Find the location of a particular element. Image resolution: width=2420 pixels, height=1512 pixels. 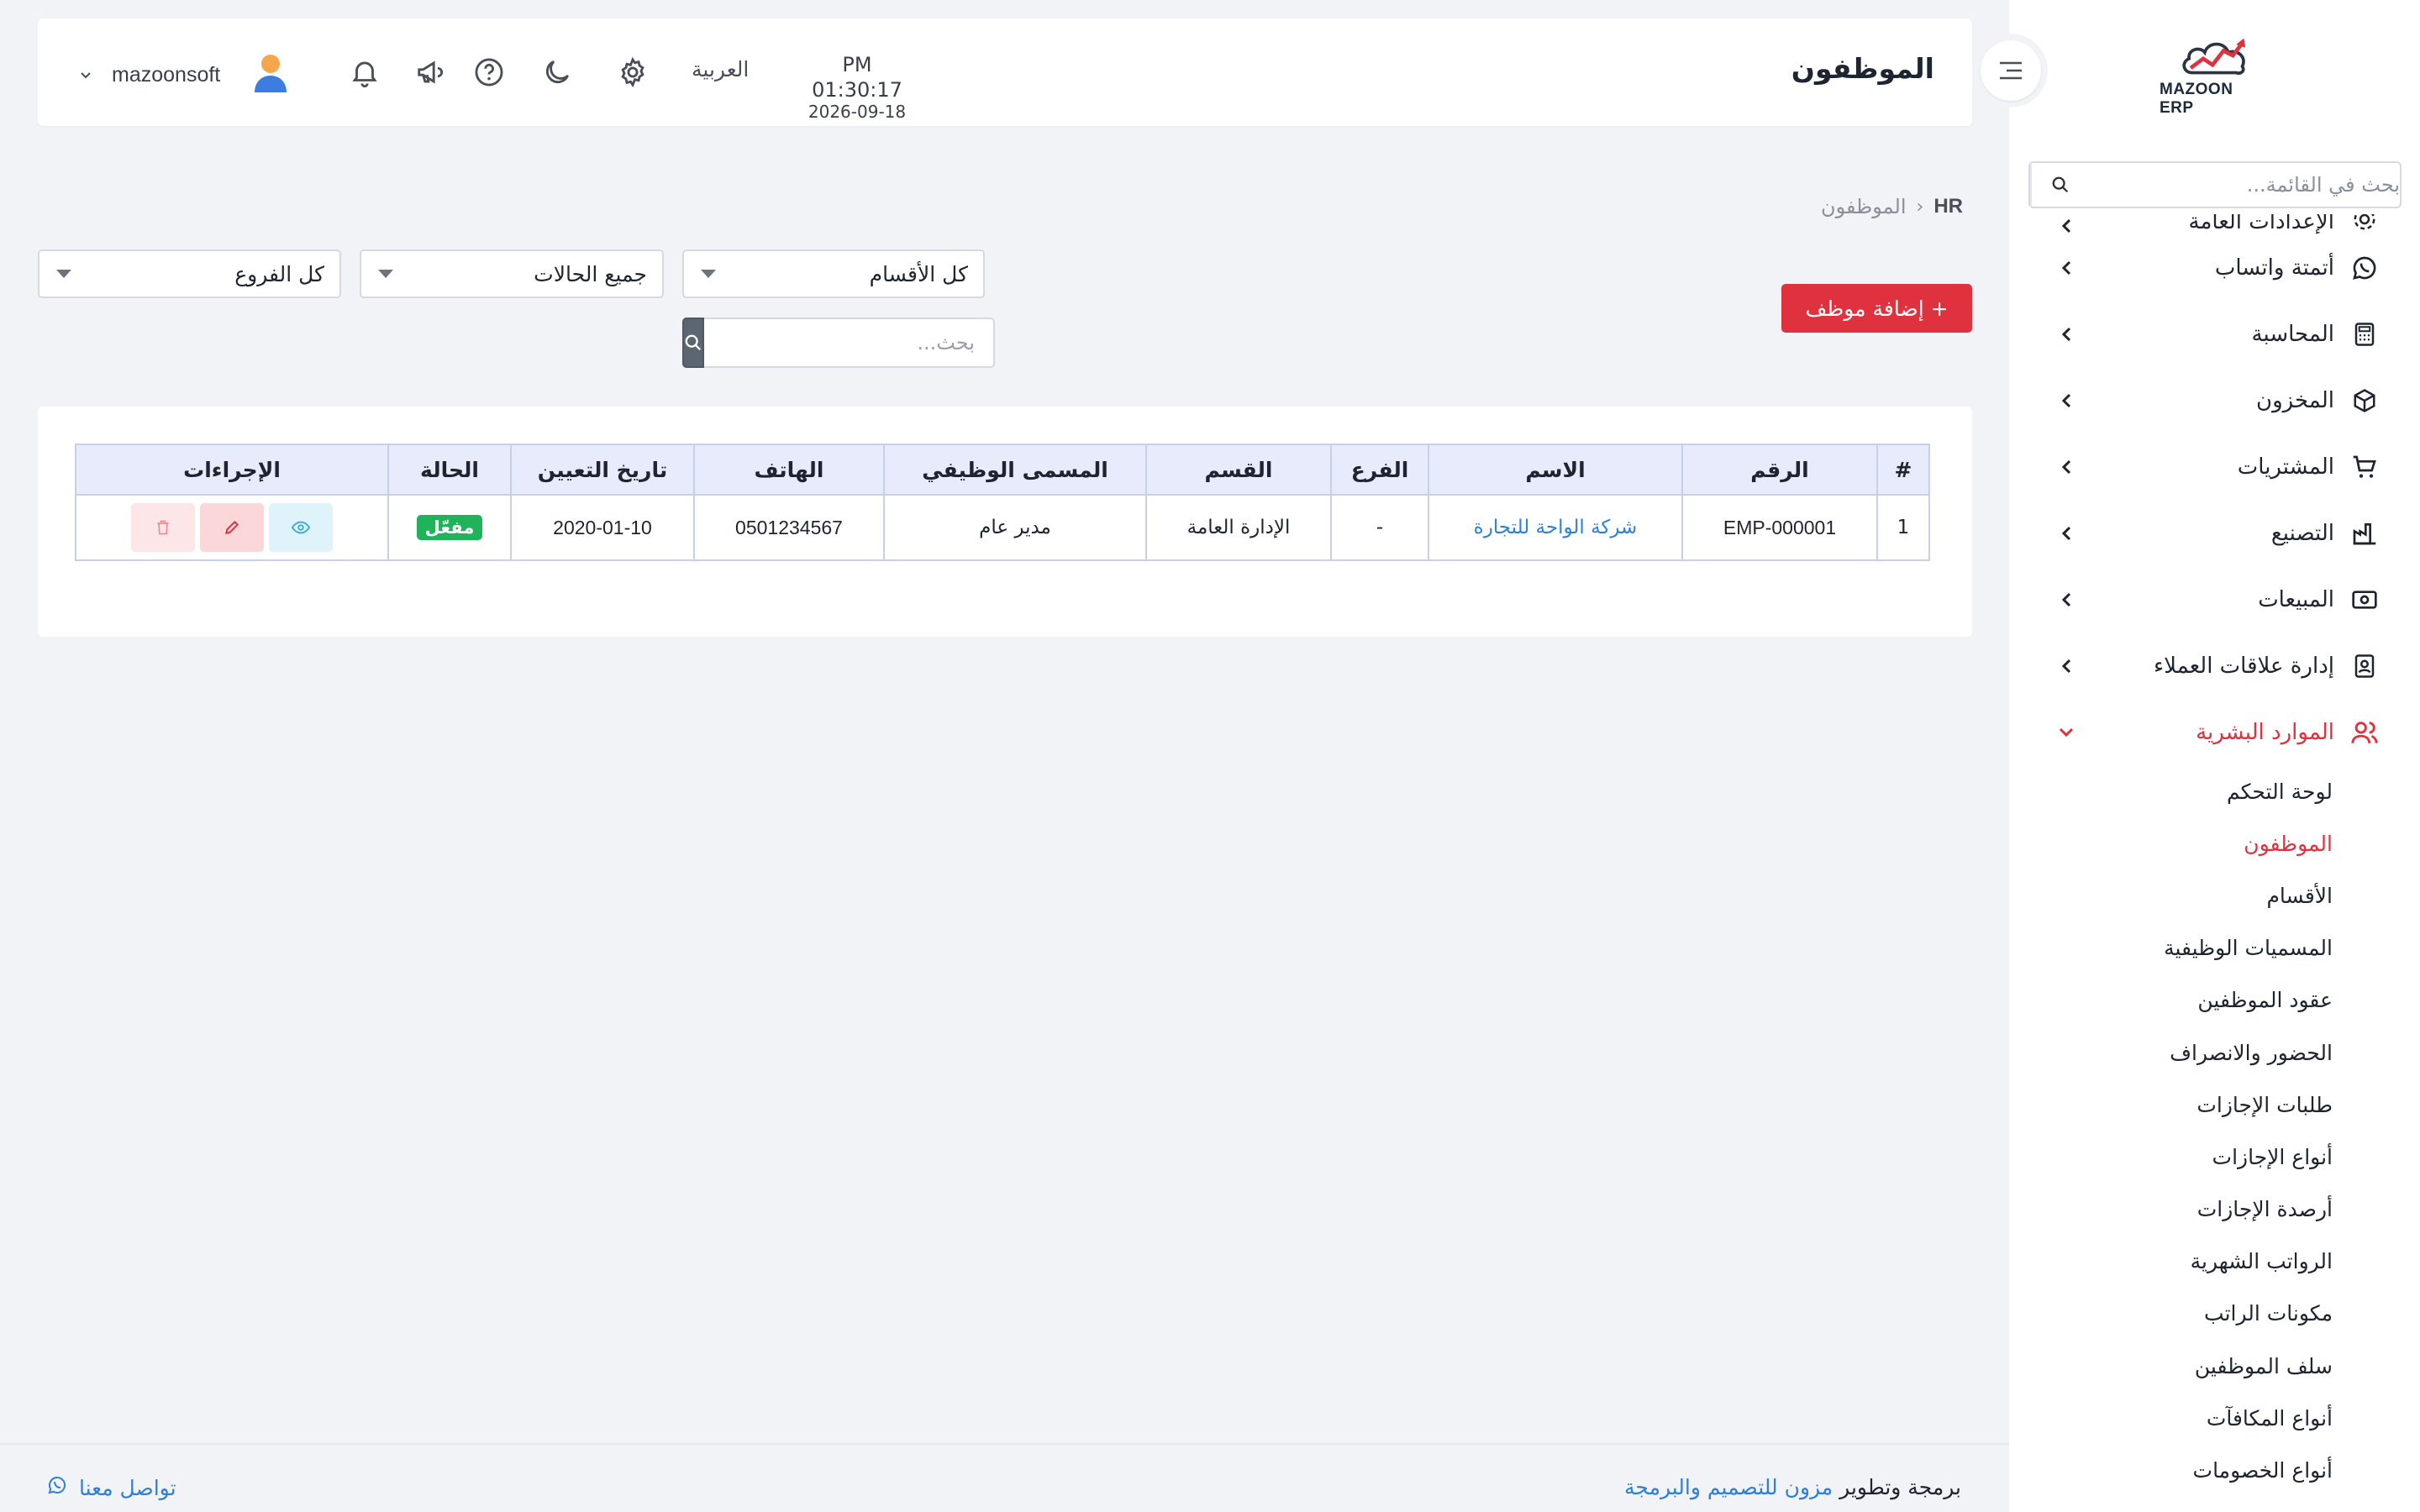

cart-icon is located at coordinates (2364, 467).